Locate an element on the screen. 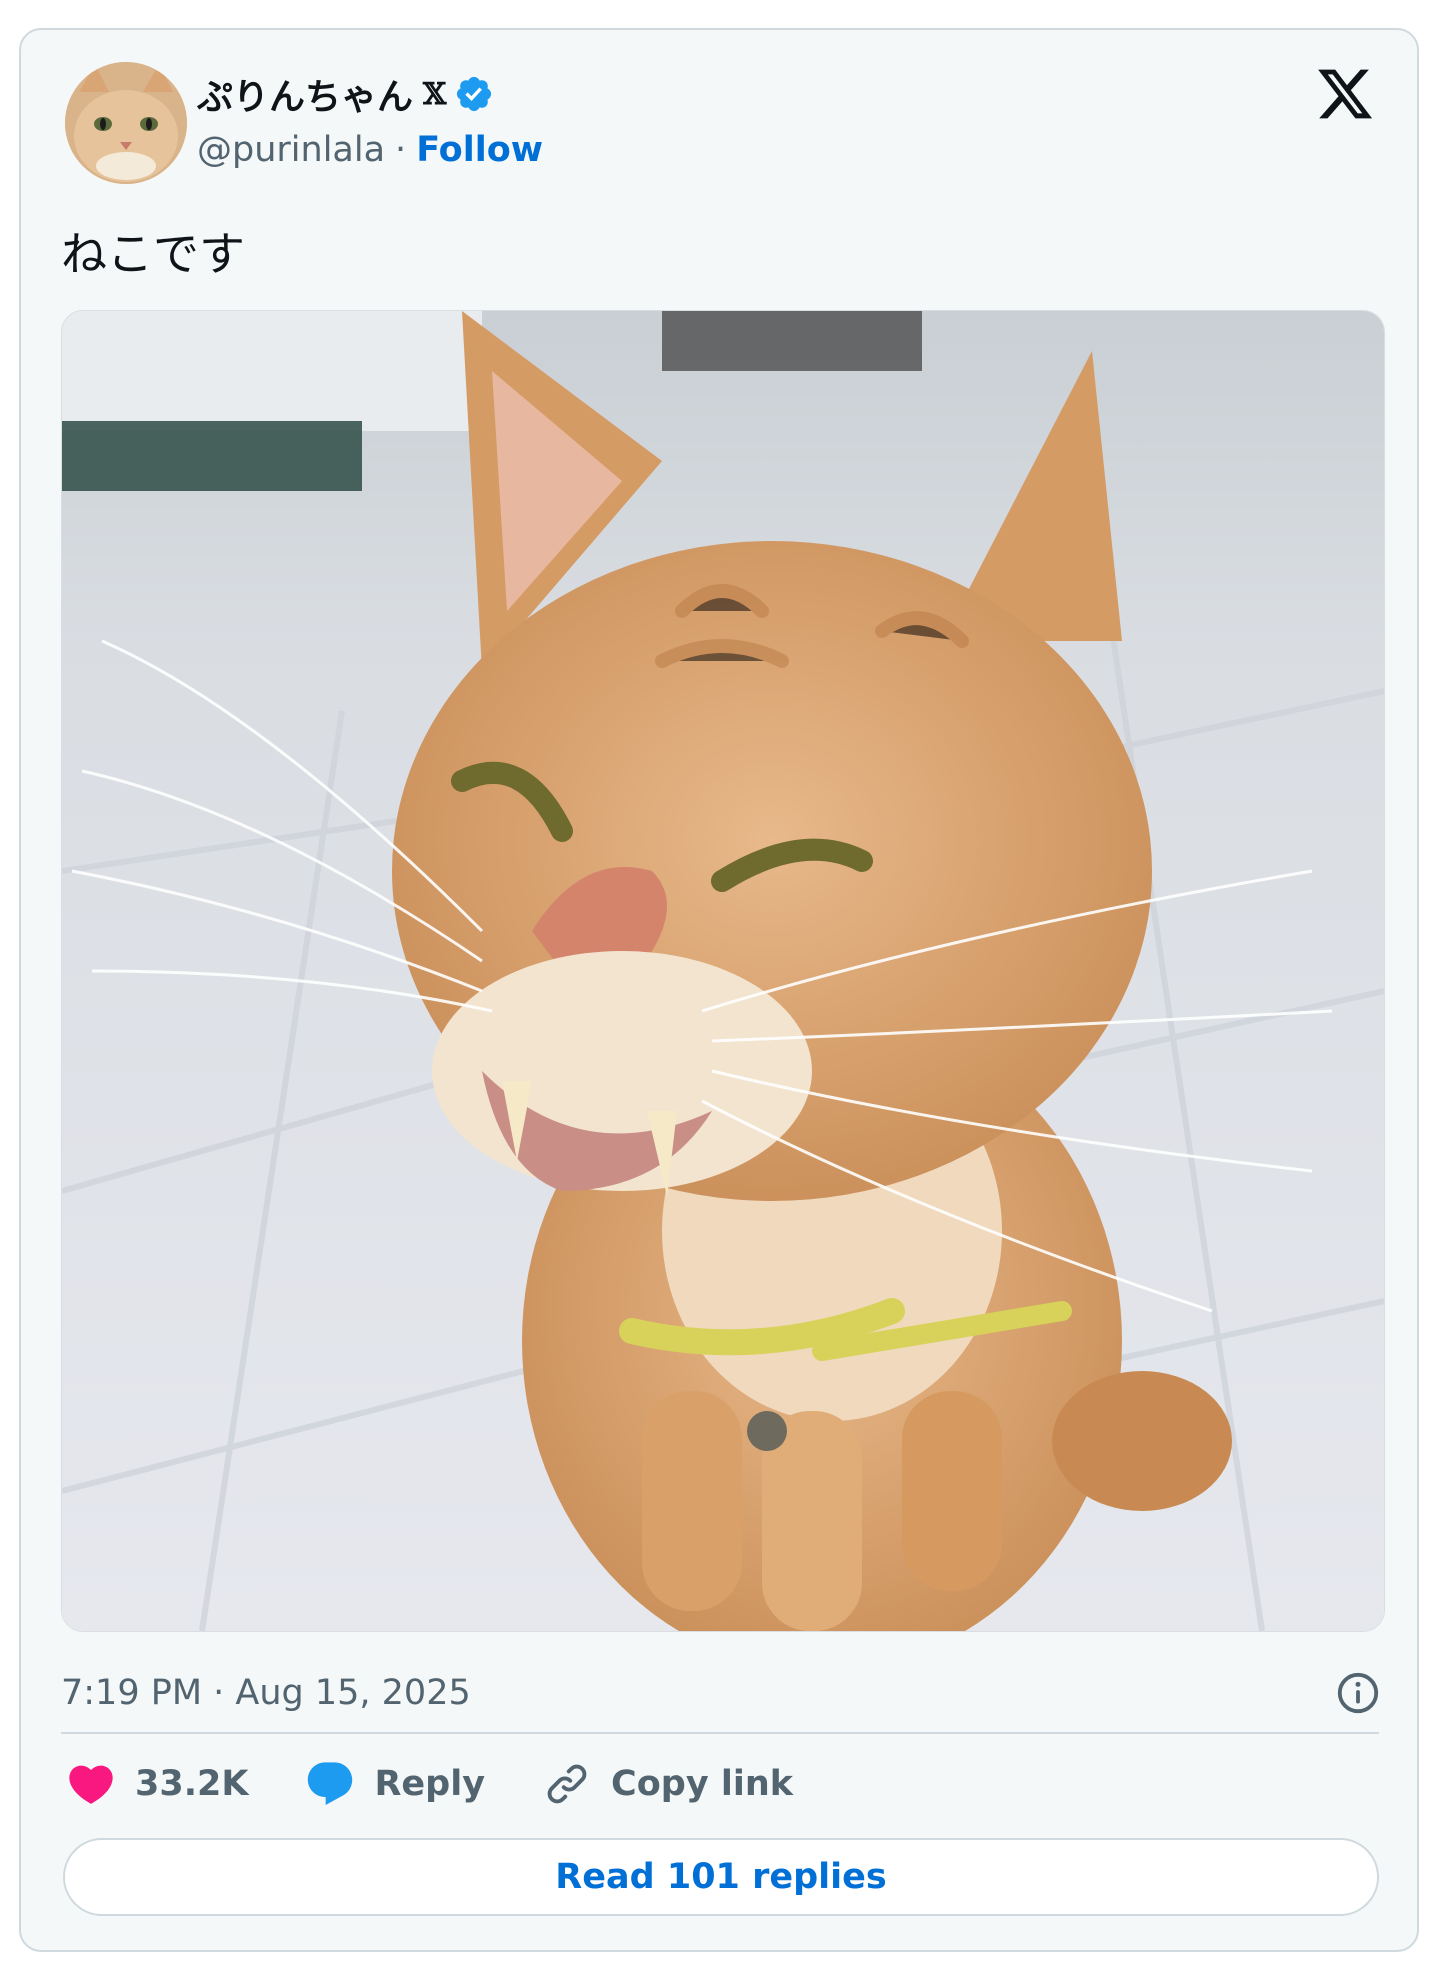  author-display-name: ぷりんちゃん is located at coordinates (305, 94).